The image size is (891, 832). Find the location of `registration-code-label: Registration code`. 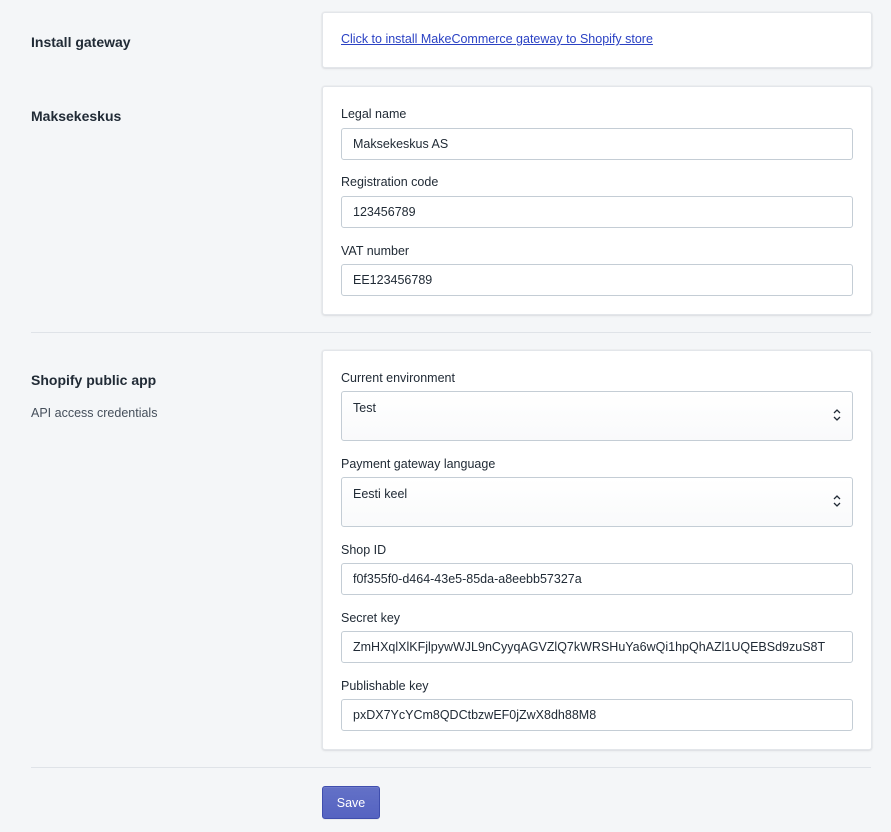

registration-code-label: Registration code is located at coordinates (390, 182).